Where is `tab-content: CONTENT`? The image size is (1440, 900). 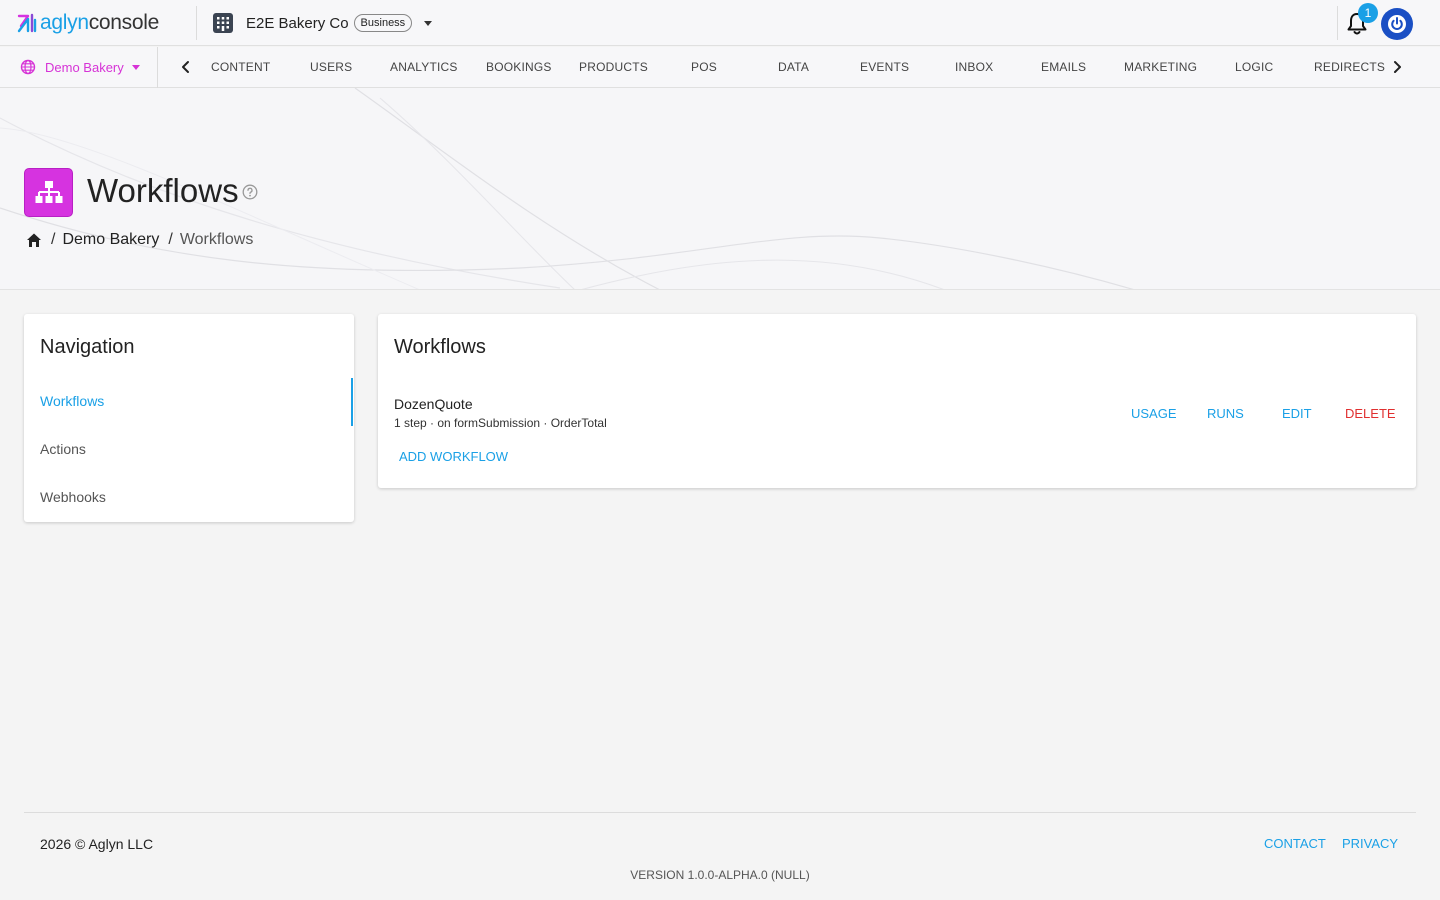 tab-content: CONTENT is located at coordinates (240, 67).